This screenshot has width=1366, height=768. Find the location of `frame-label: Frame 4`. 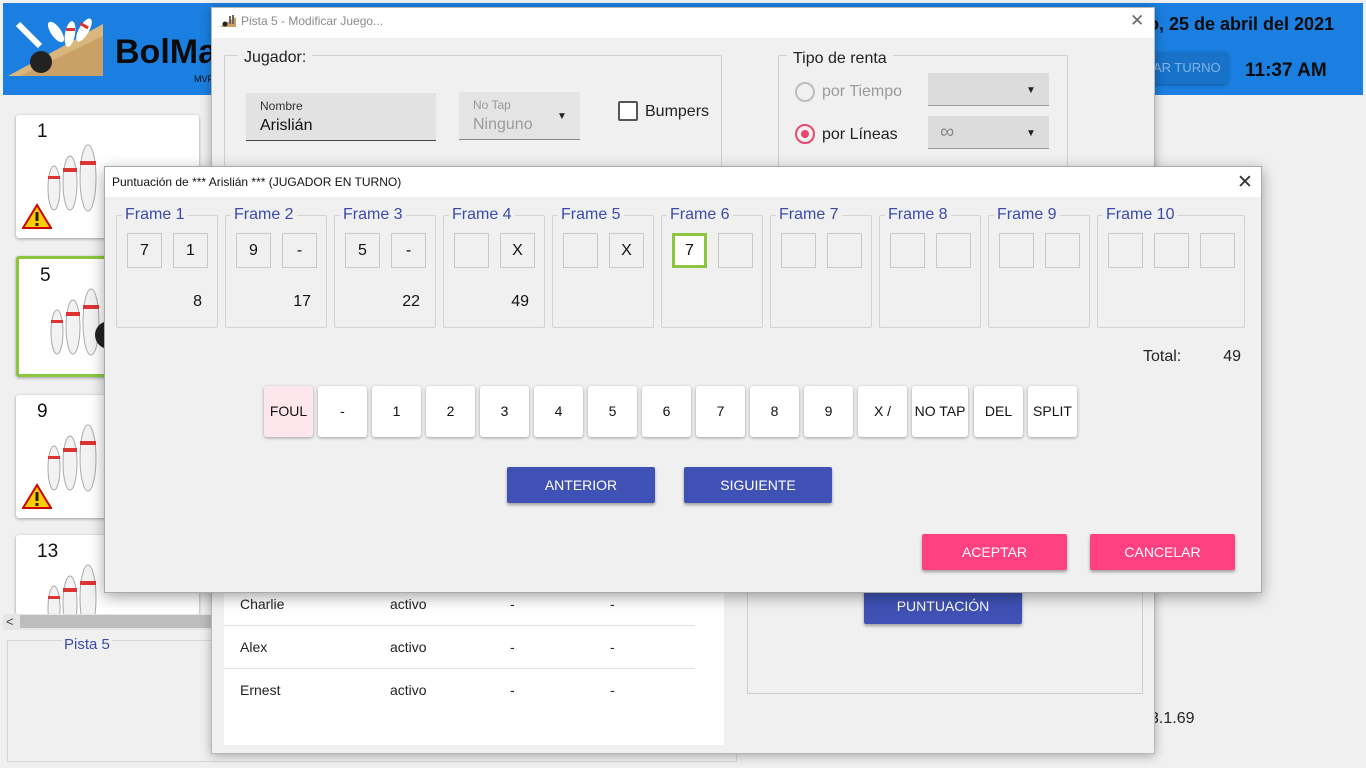

frame-label: Frame 4 is located at coordinates (482, 215).